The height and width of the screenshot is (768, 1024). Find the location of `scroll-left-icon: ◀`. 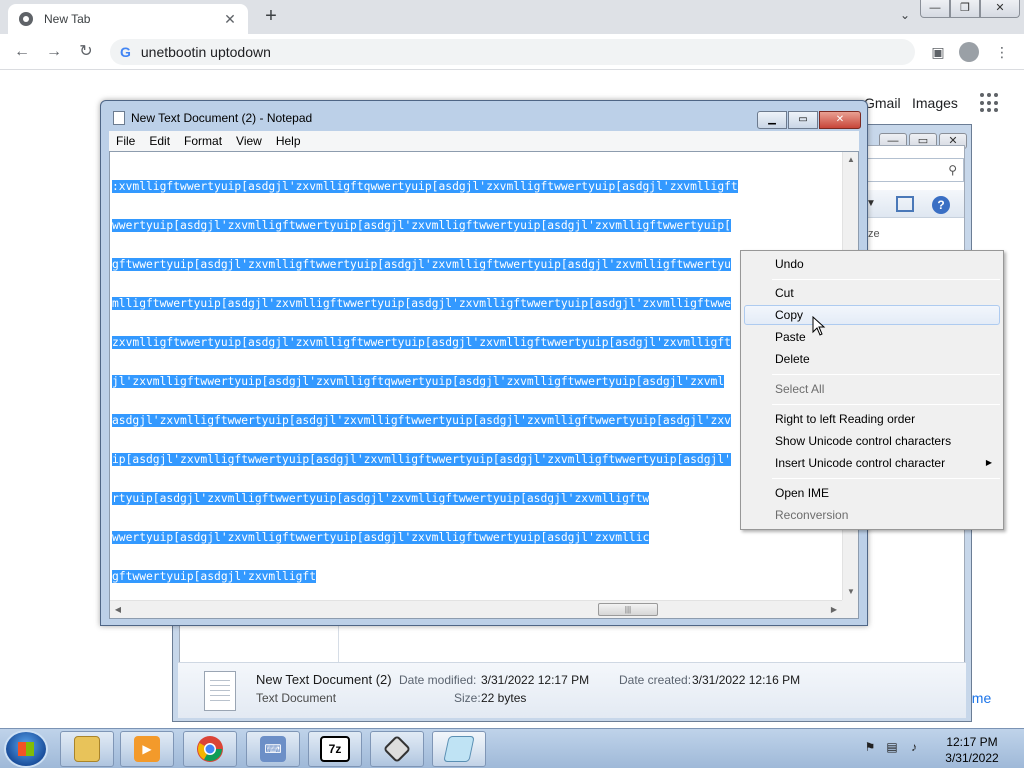

scroll-left-icon: ◀ is located at coordinates (118, 610).